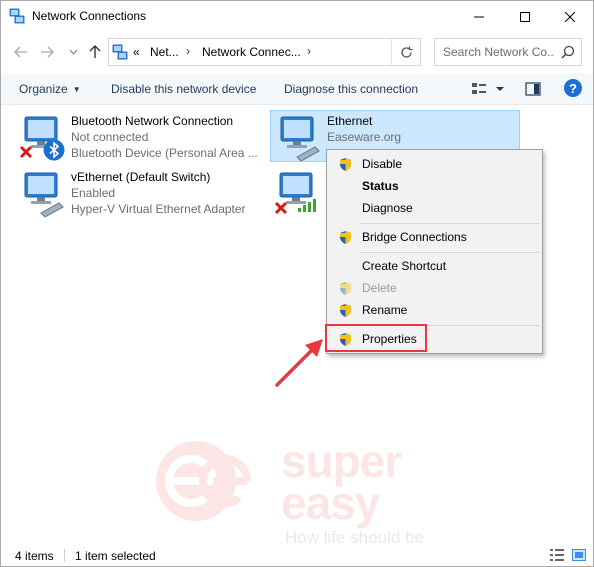 Image resolution: width=594 pixels, height=567 pixels. I want to click on menu-item-label: Bridge Connections, so click(414, 237).